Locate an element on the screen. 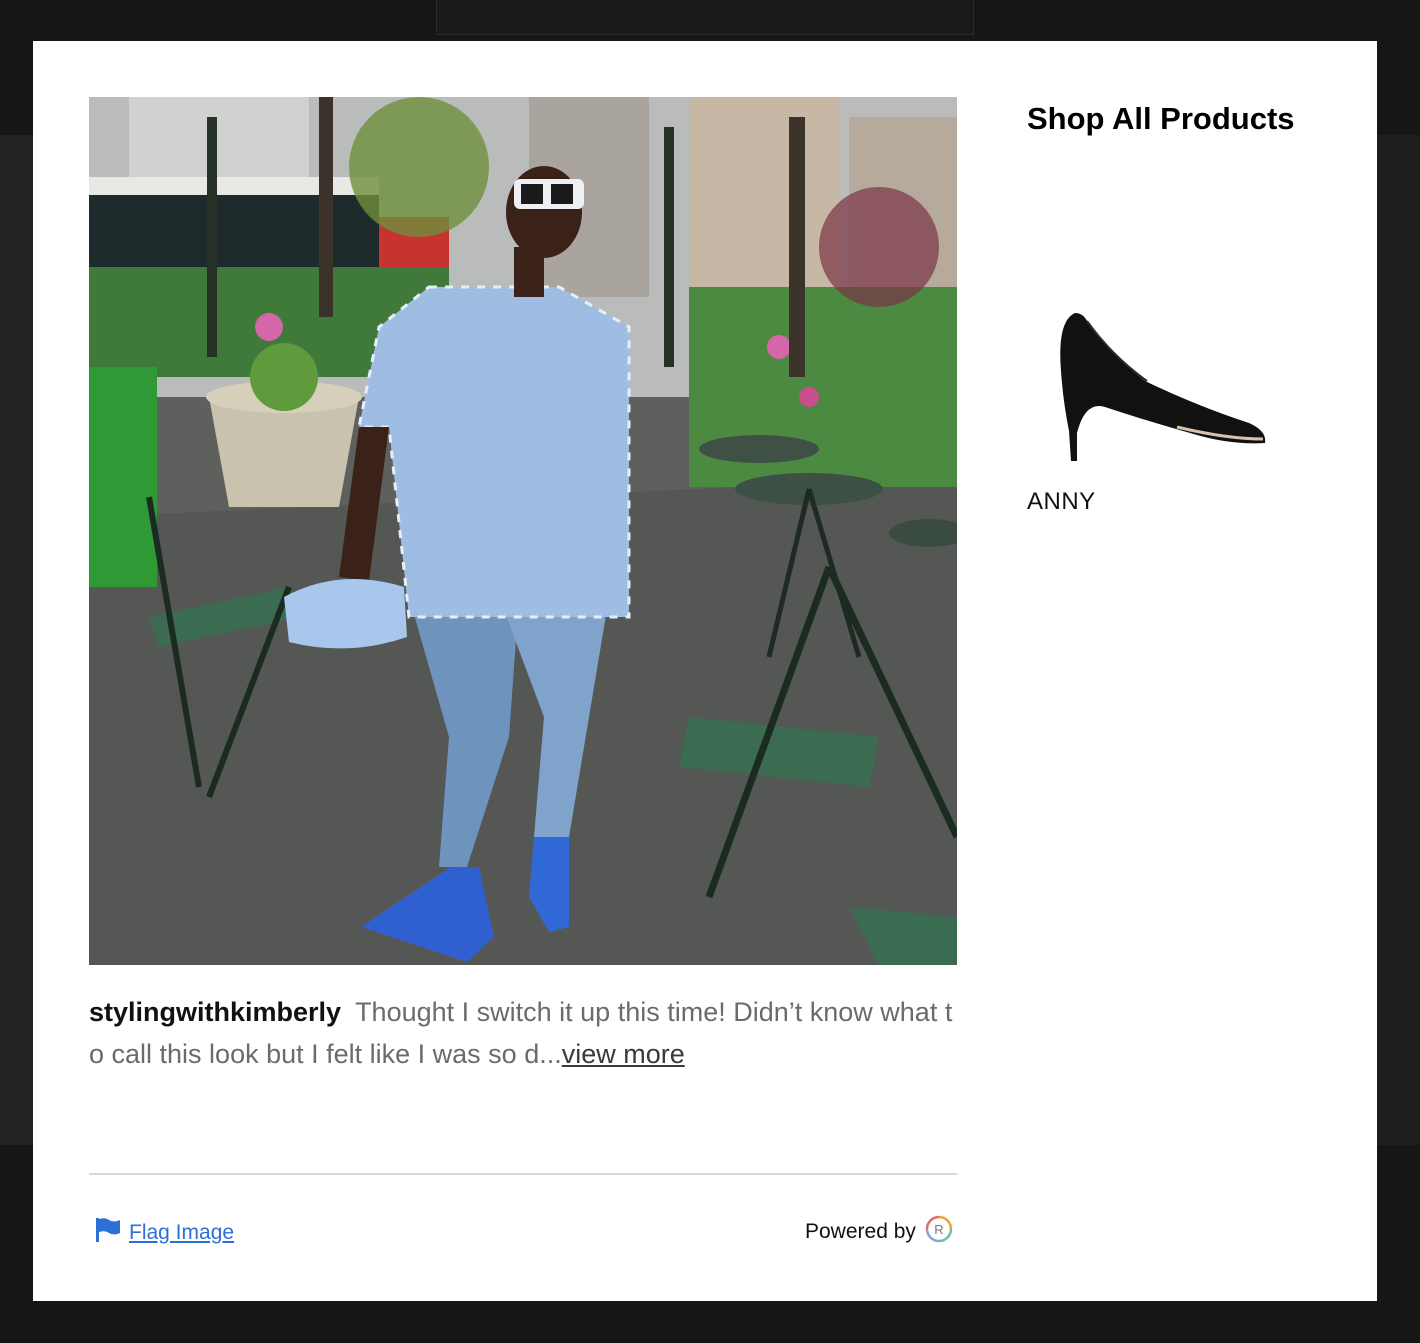 The image size is (1420, 1343). product-name: ANNY is located at coordinates (1167, 502).